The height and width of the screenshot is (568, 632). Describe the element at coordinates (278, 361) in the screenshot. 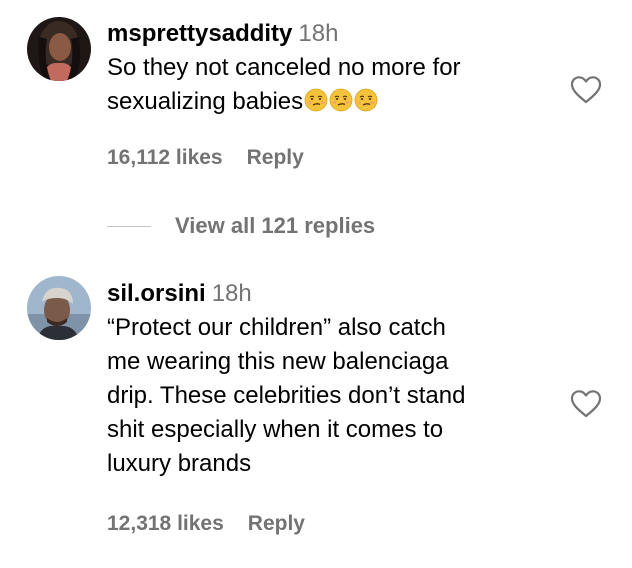

I see `comment-text-line: me wearing this new balenciaga` at that location.